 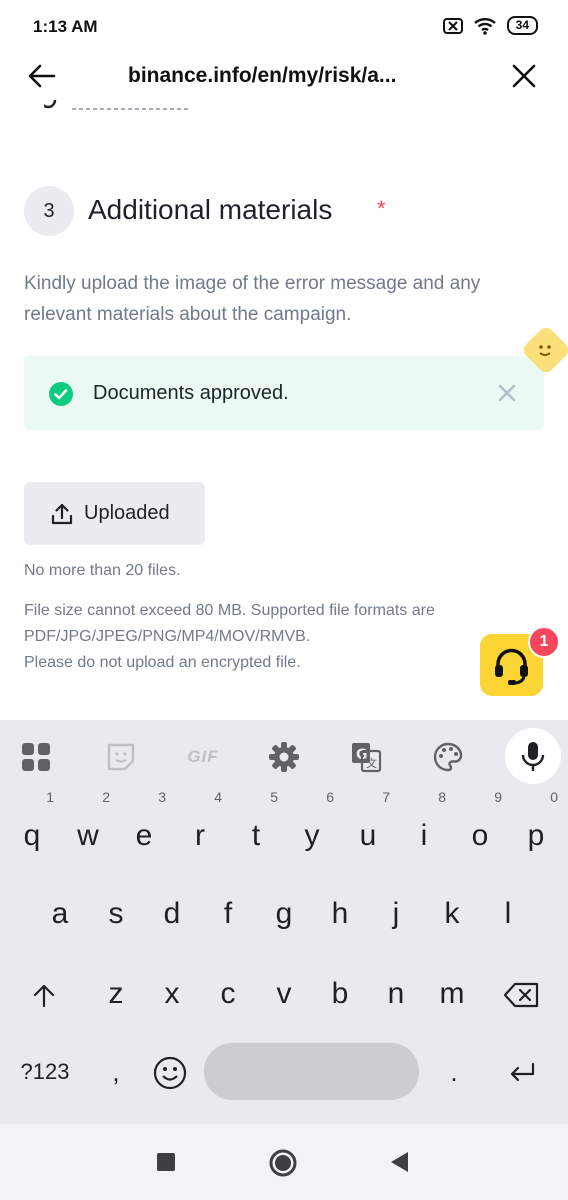 I want to click on emoji-key, so click(x=170, y=1072).